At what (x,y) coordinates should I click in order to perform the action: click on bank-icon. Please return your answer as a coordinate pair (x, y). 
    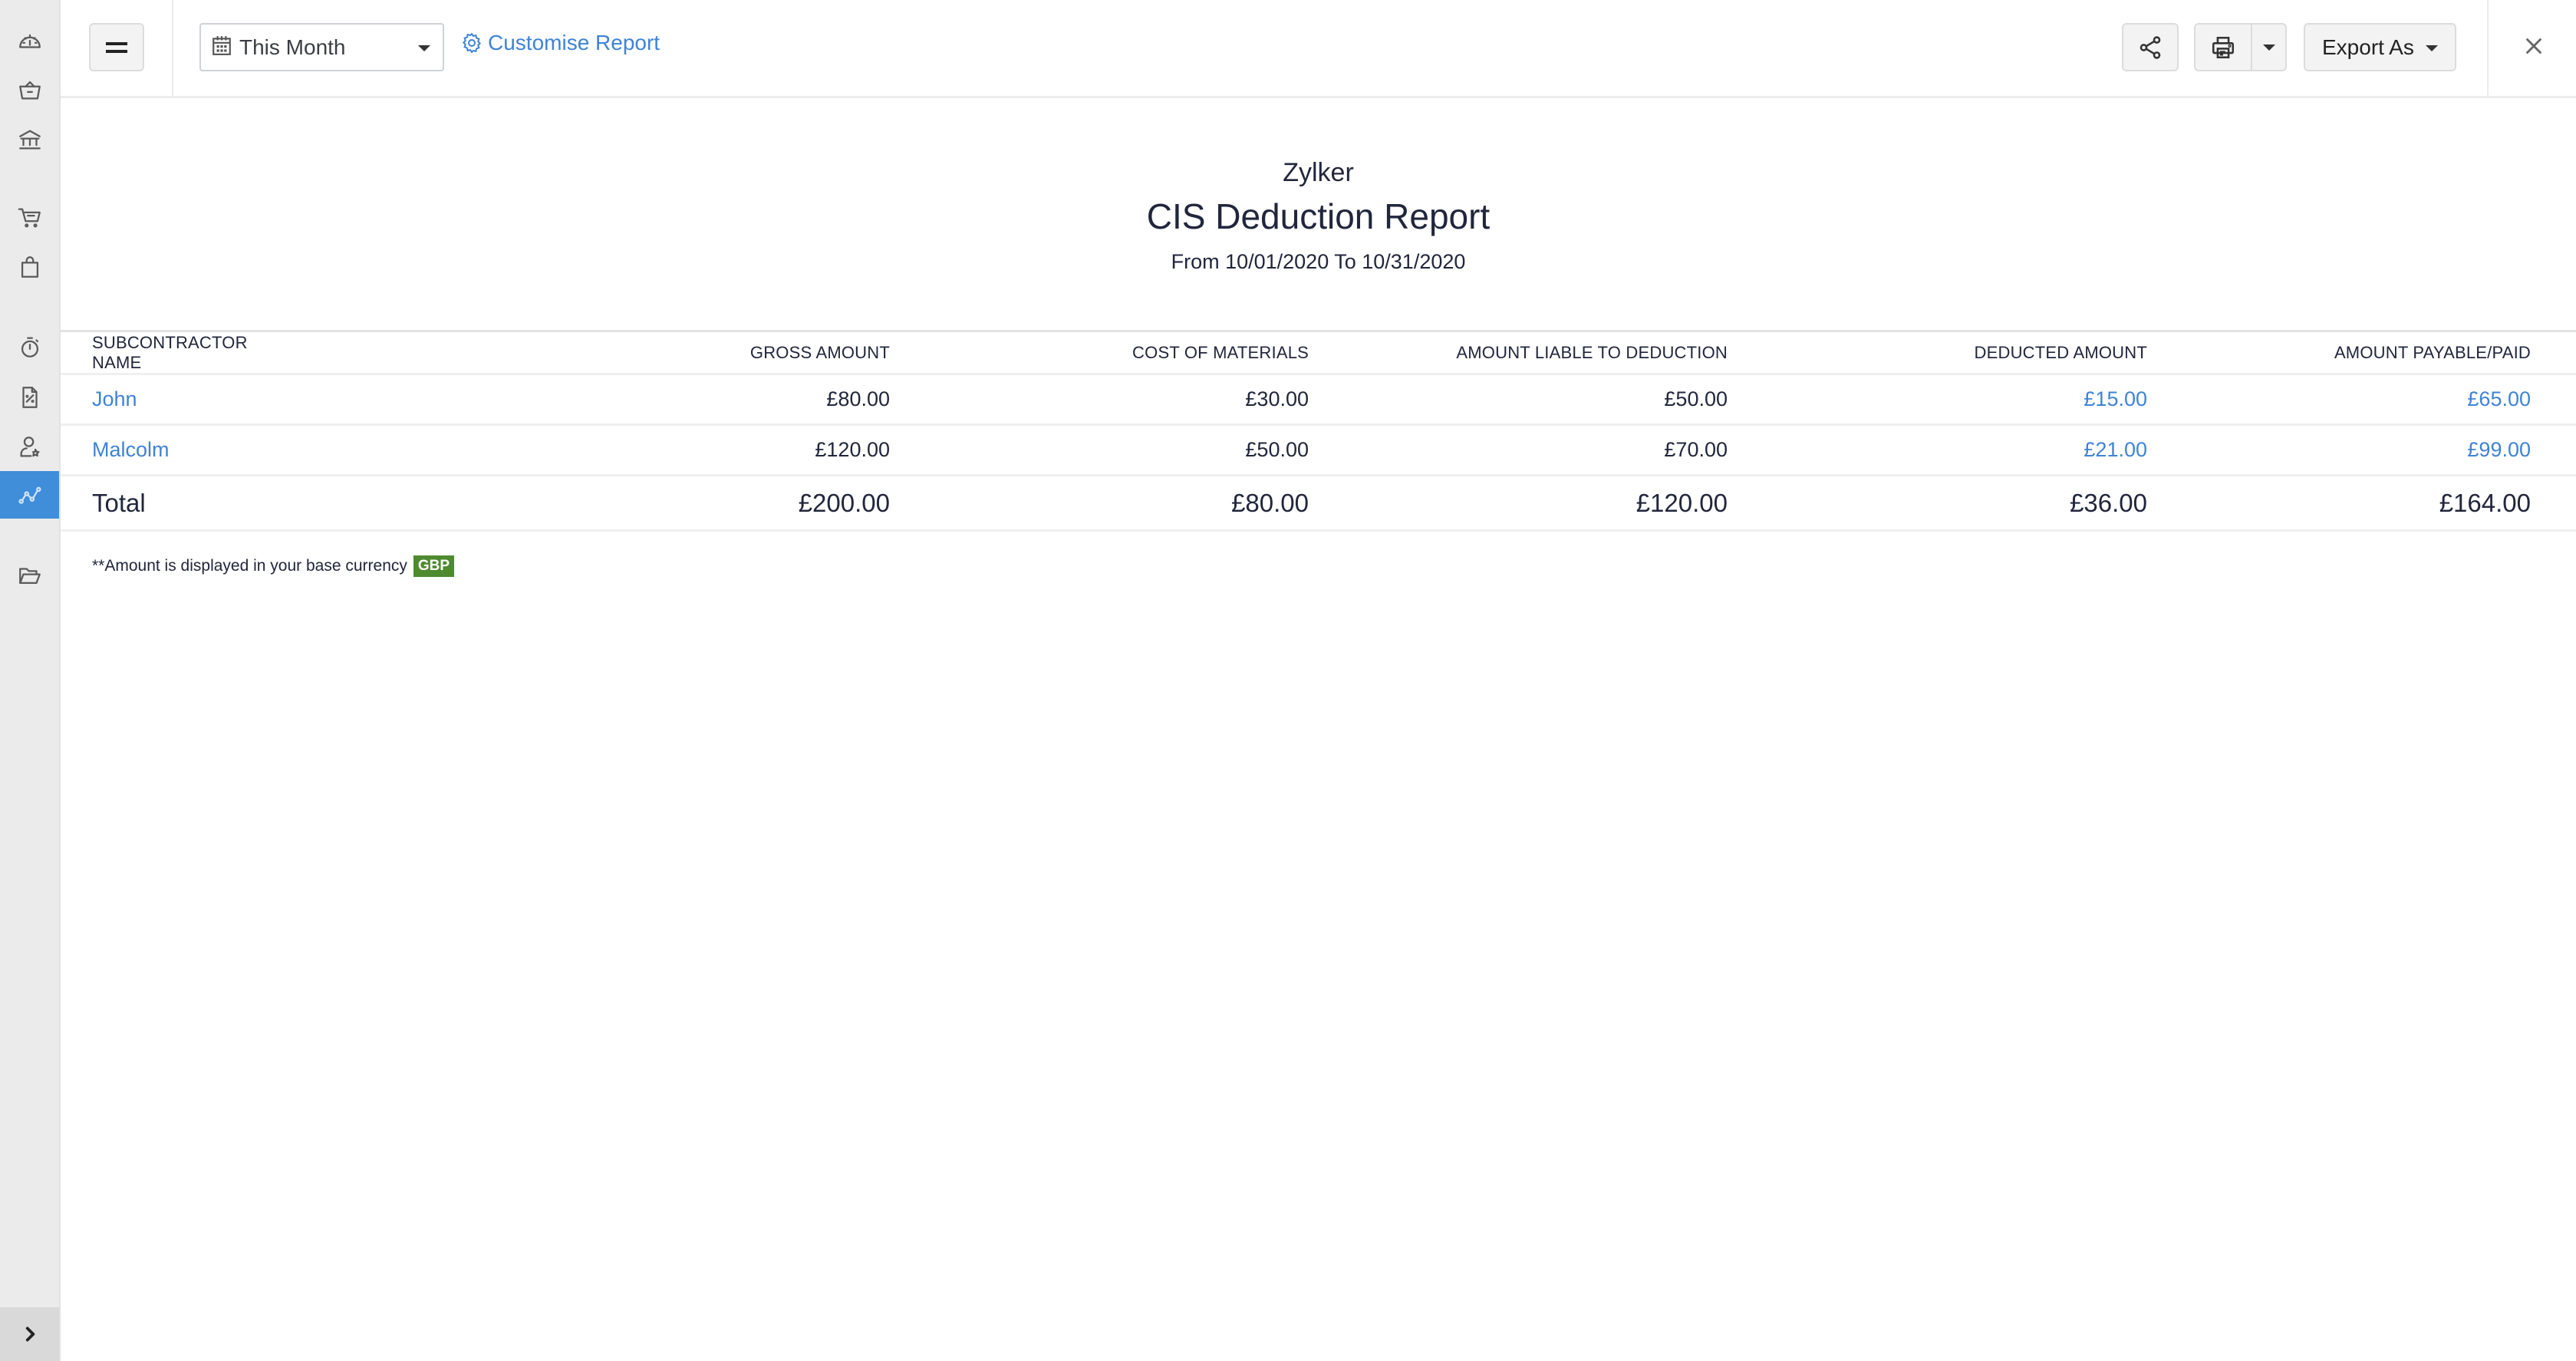
    Looking at the image, I should click on (29, 140).